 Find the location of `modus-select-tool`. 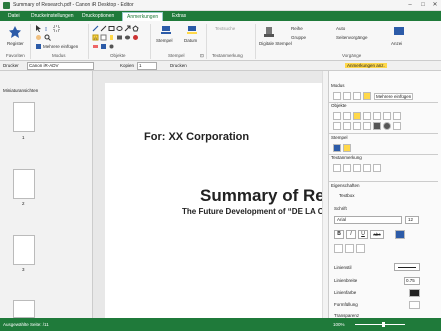

modus-select-tool is located at coordinates (337, 96).